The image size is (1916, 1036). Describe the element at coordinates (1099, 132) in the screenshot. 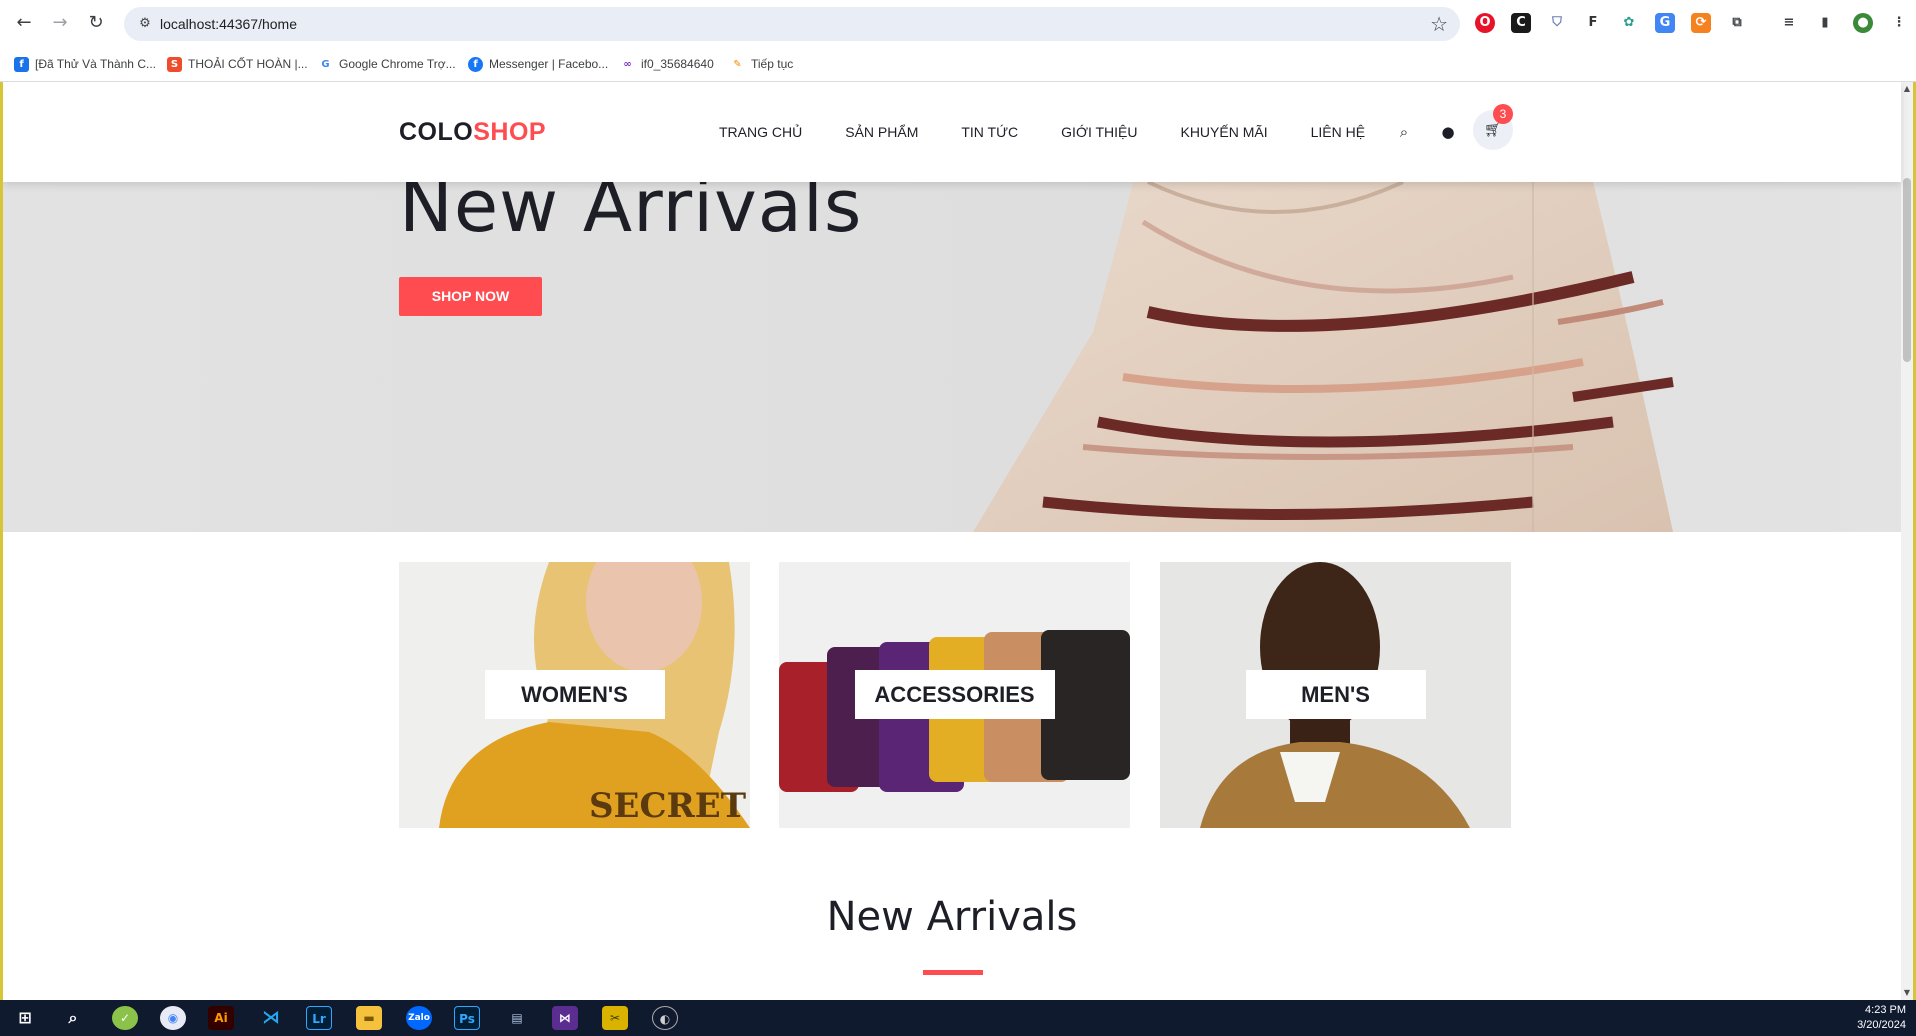

I see `menu-item-about: GIỚI THIỆU` at that location.